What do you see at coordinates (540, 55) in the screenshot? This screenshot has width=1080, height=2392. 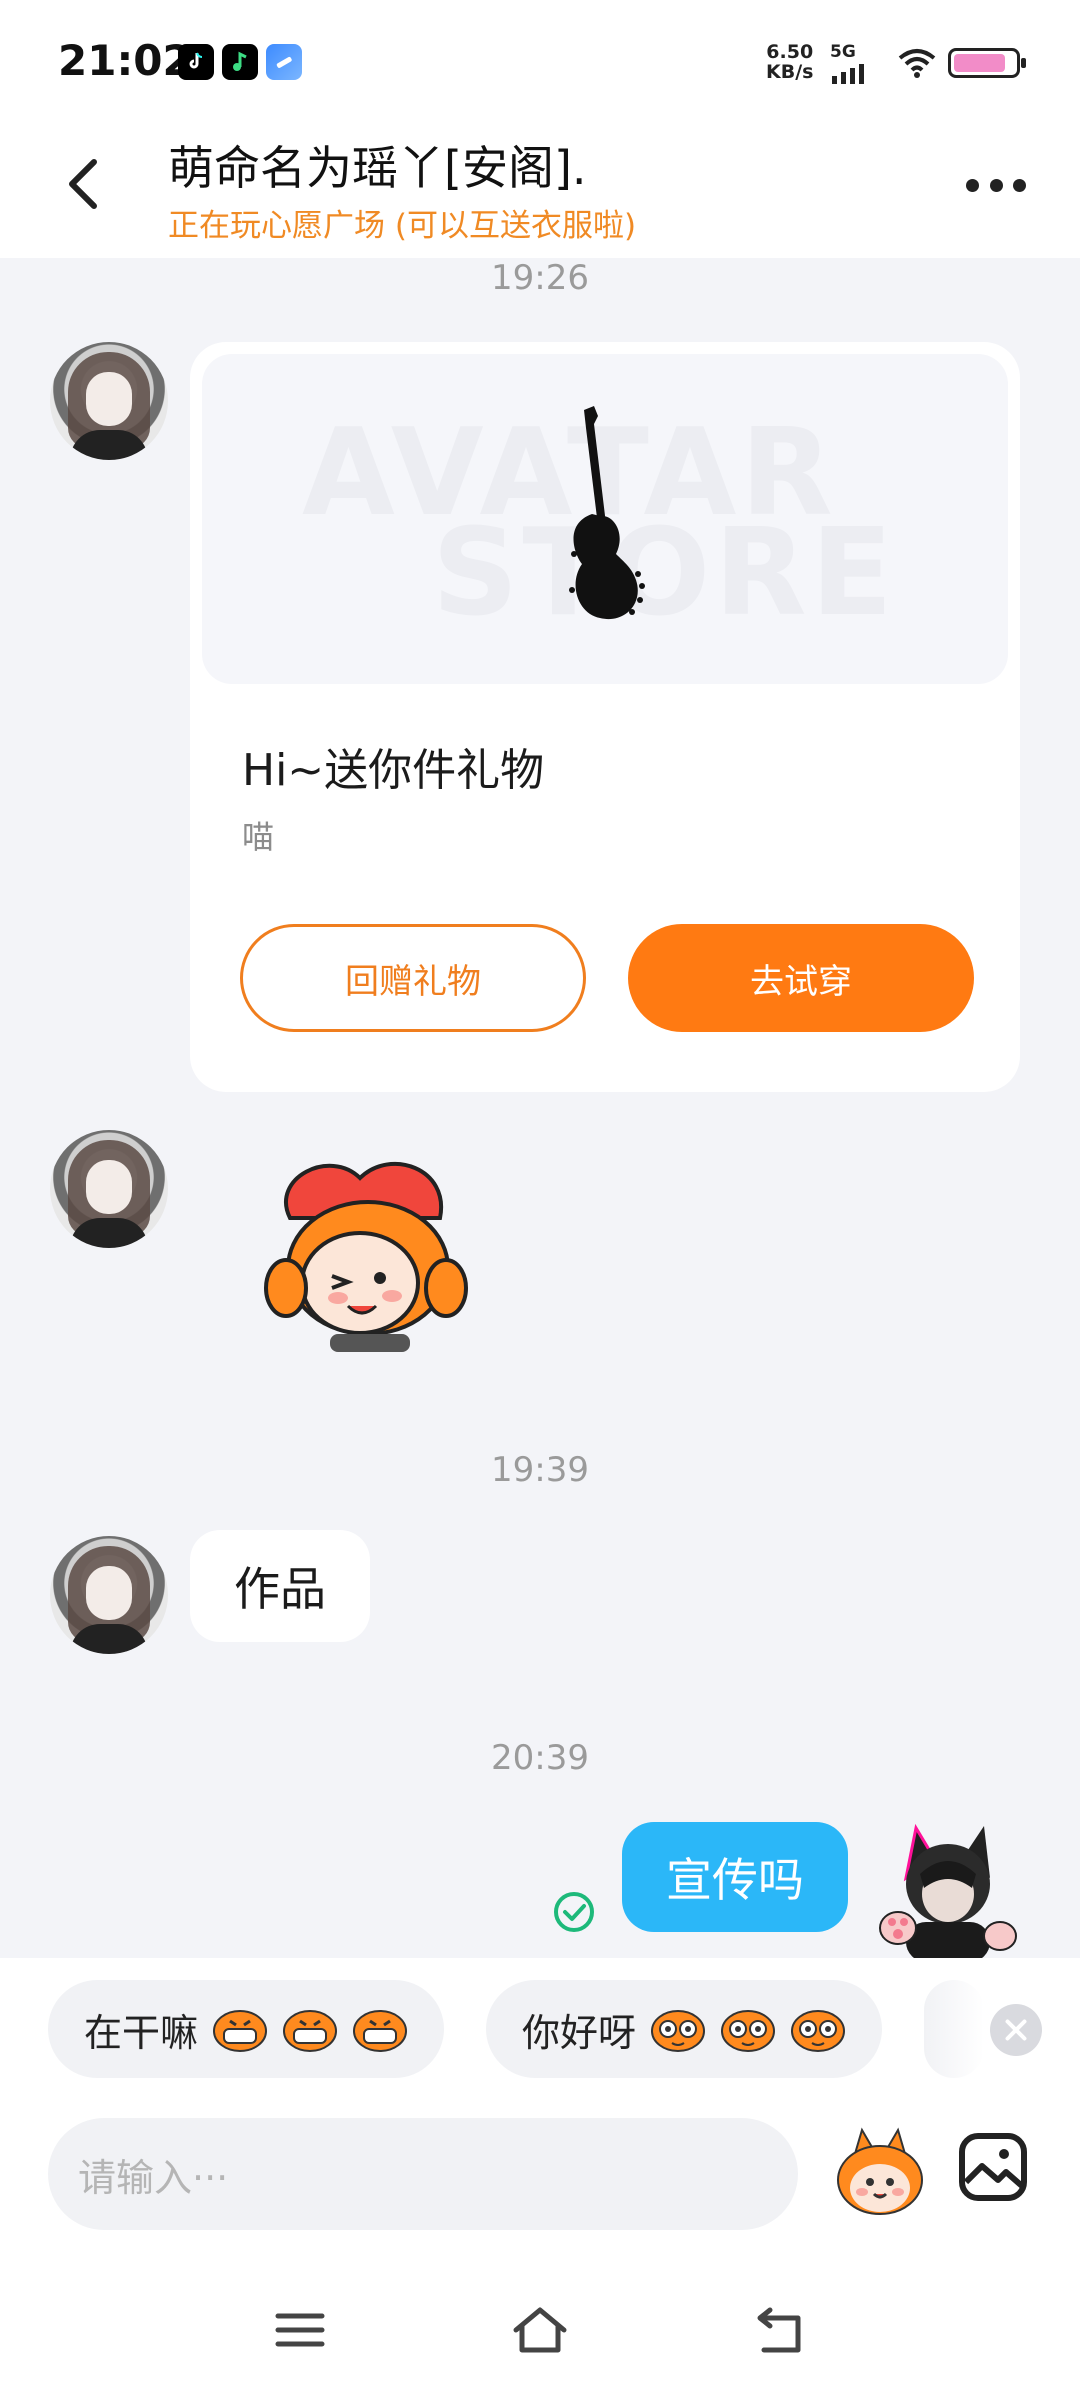 I see `status-bar: 21:02 6.50 KB/s 5G` at bounding box center [540, 55].